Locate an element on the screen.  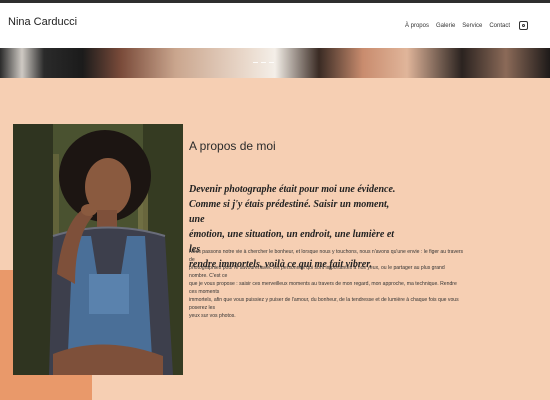
instagram-icon is located at coordinates (523, 25).